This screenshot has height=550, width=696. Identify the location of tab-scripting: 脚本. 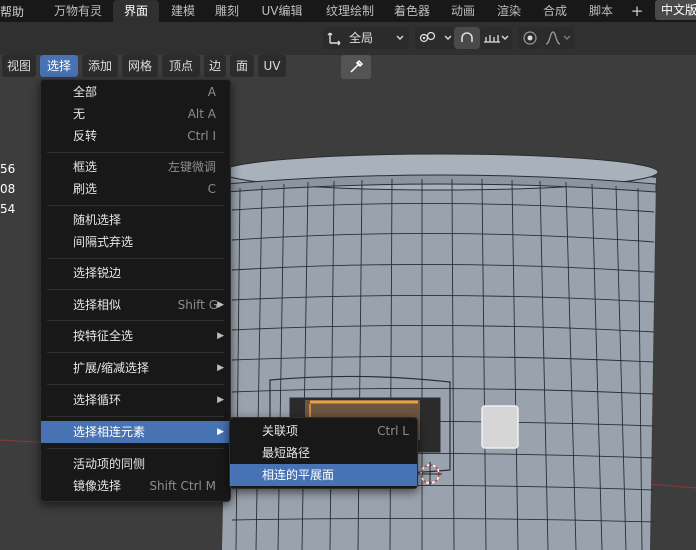
(601, 11).